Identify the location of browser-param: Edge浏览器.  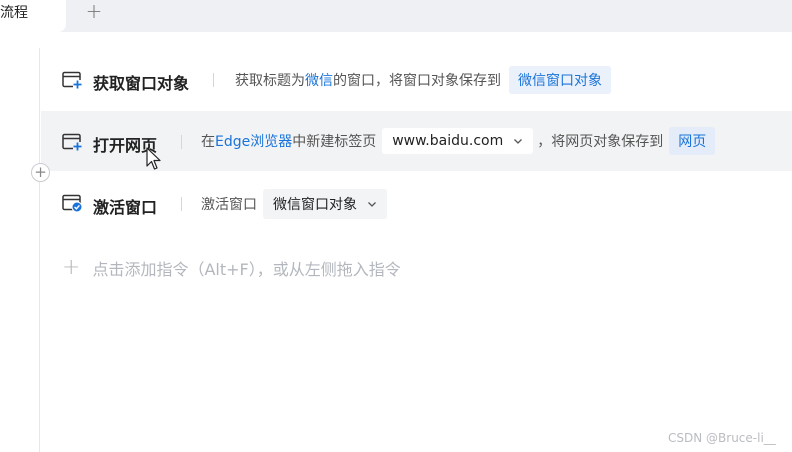
(253, 141).